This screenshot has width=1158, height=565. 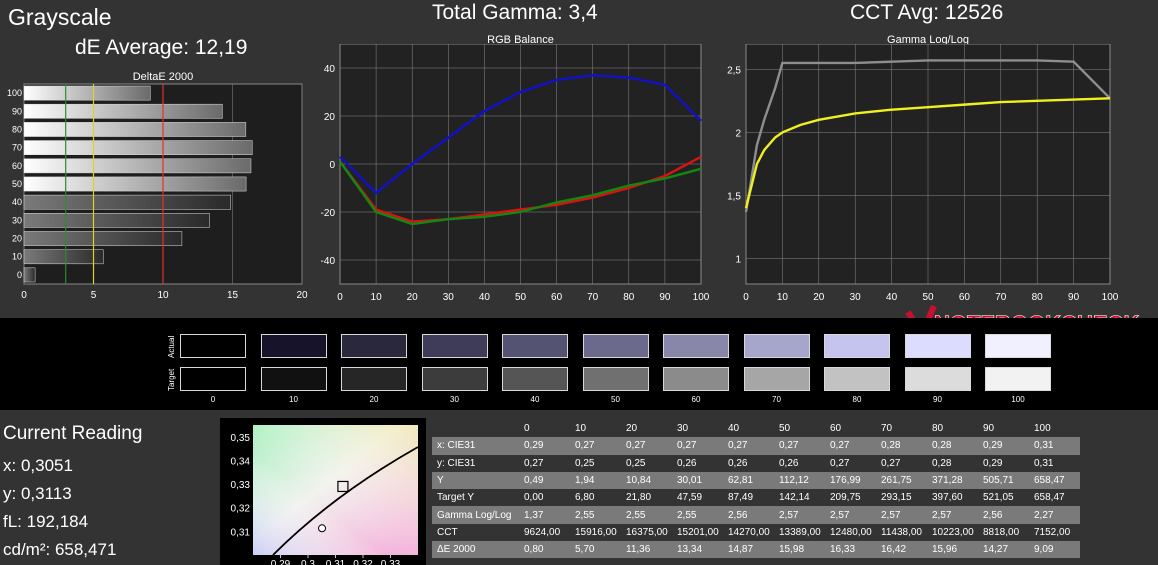 I want to click on table-cell: 40, so click(x=748, y=429).